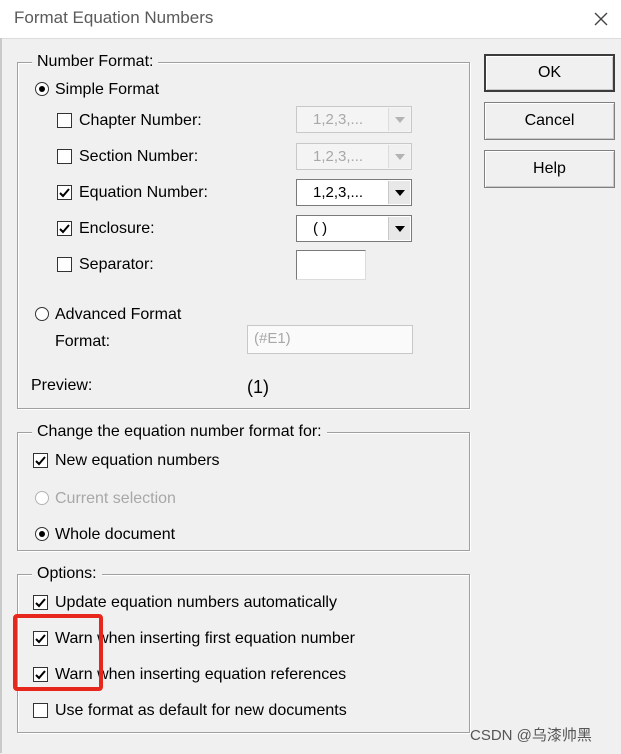 The image size is (621, 754). I want to click on advanced-format-label: Advanced Format, so click(118, 315).